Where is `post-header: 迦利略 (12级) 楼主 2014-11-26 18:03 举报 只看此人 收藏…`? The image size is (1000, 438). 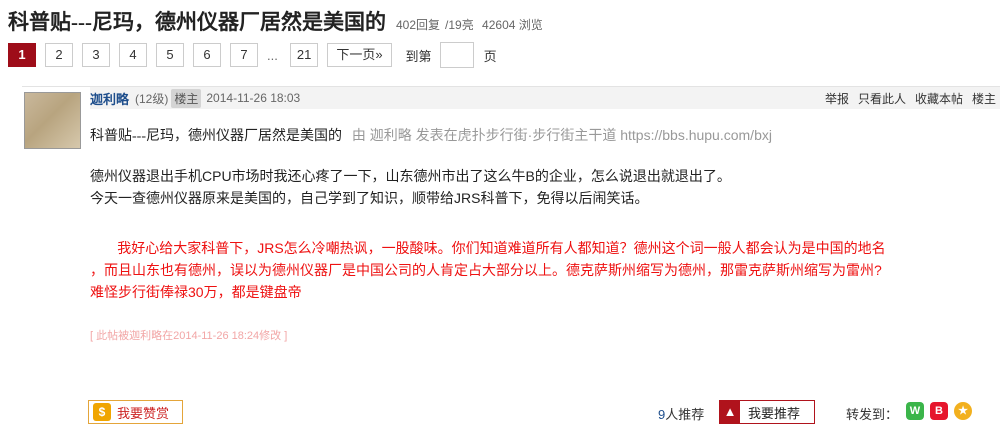
post-header: 迦利略 (12级) 楼主 2014-11-26 18:03 举报 只看此人 收藏… is located at coordinates (545, 98).